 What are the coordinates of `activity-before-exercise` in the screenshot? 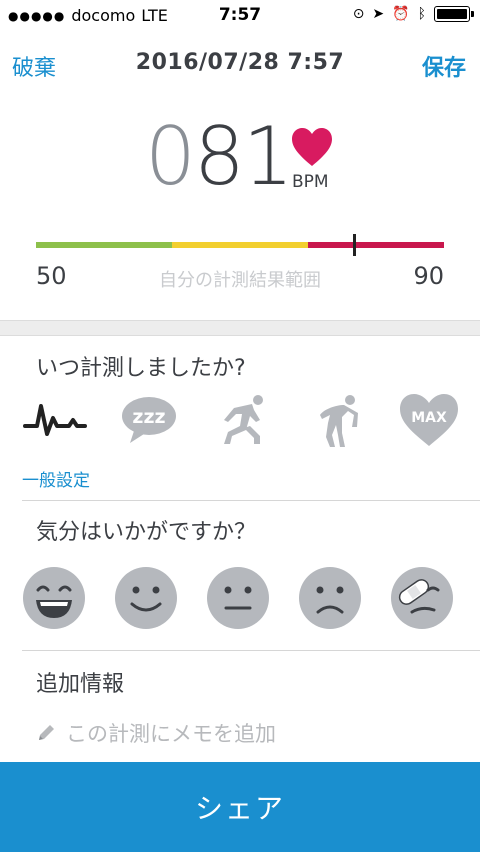 It's located at (242, 420).